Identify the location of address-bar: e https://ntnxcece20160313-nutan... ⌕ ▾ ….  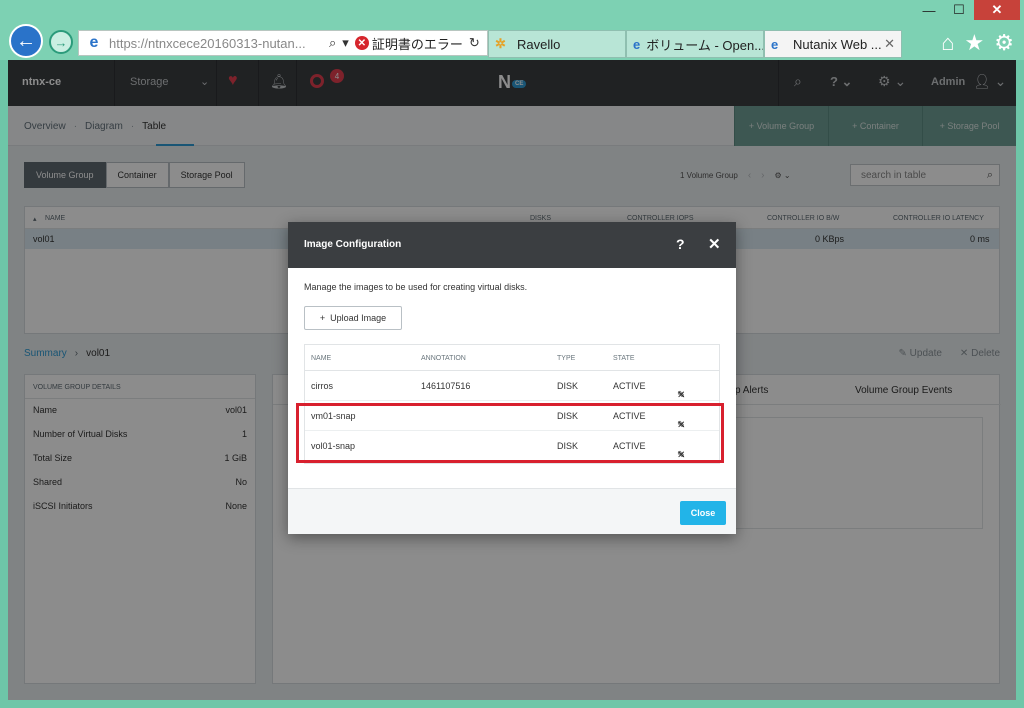
(283, 43).